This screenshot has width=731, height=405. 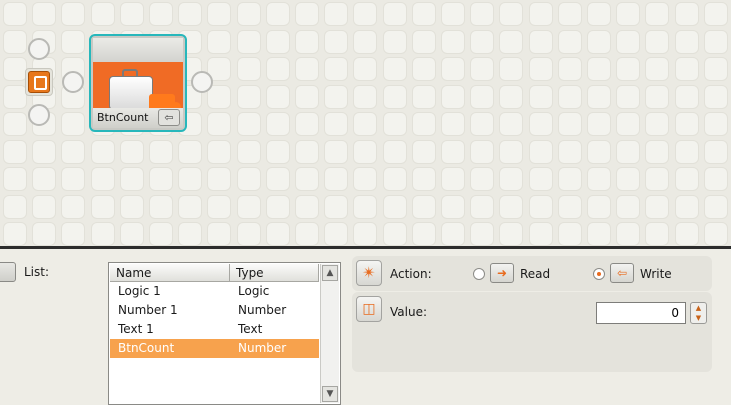 What do you see at coordinates (39, 82) in the screenshot?
I see `sequence-start-tab` at bounding box center [39, 82].